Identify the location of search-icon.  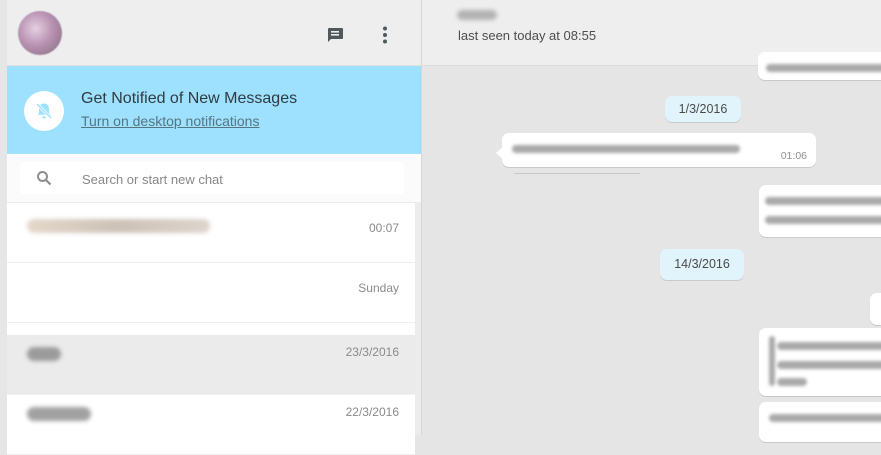
(44, 178).